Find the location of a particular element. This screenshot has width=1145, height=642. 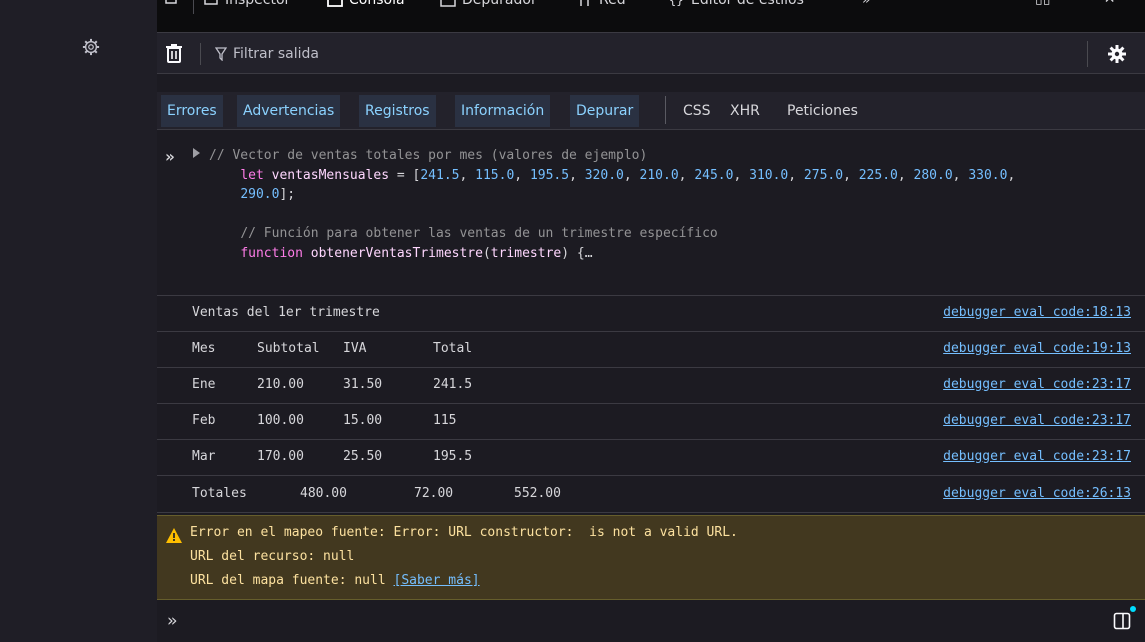

dock-icon: ▯▯ is located at coordinates (1042, 3).